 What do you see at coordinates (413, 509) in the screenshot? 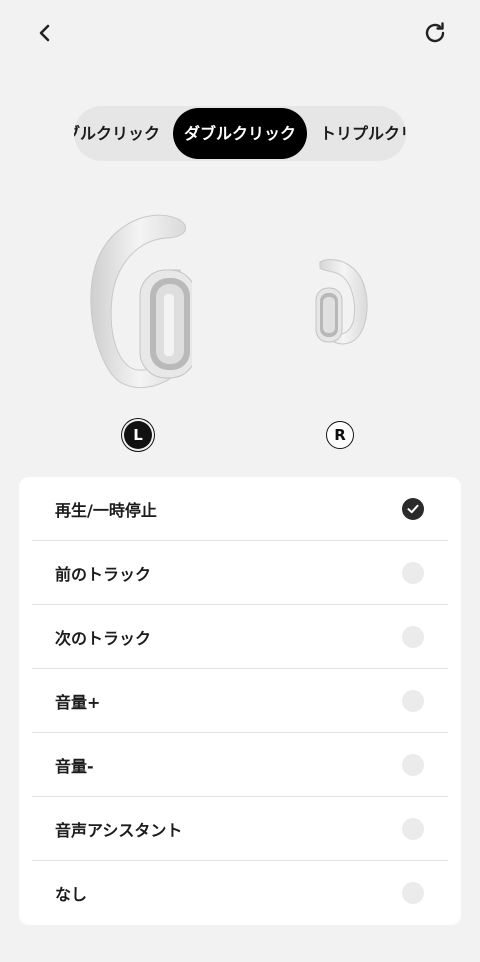
I see `checked-icon` at bounding box center [413, 509].